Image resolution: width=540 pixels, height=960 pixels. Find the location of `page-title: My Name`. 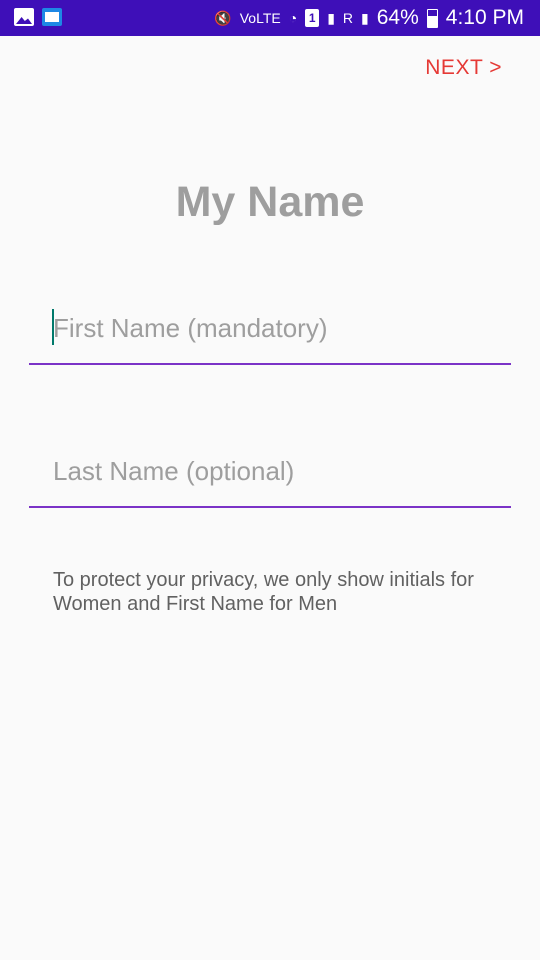

page-title: My Name is located at coordinates (270, 202).